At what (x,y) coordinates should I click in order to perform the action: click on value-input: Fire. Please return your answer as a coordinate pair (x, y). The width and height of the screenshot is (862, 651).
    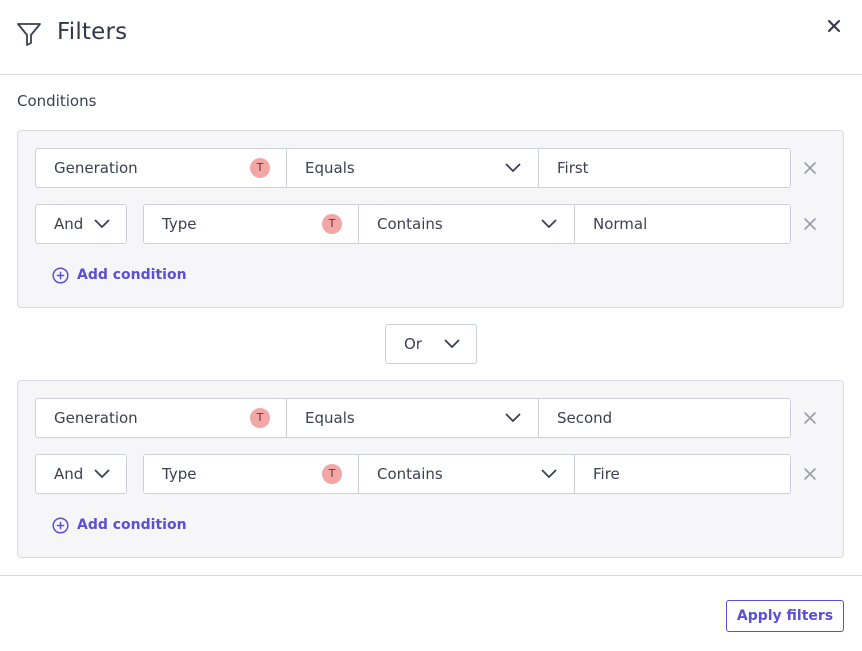
    Looking at the image, I should click on (683, 474).